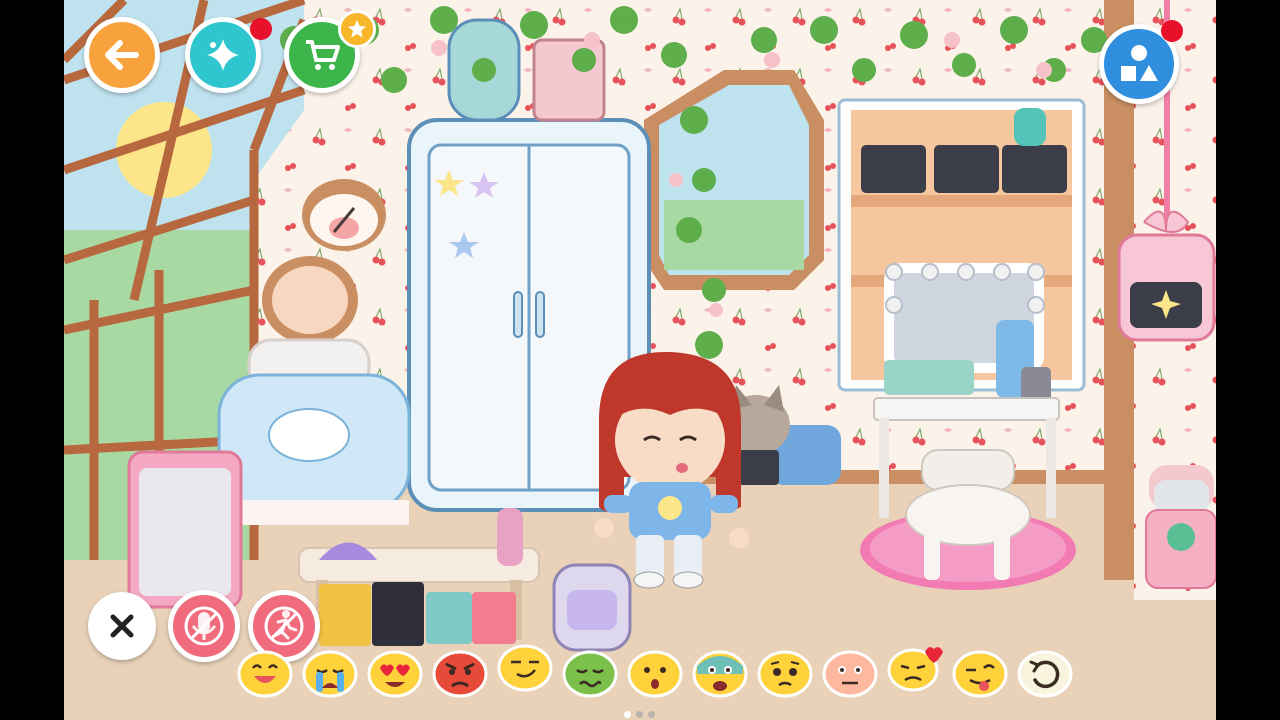  Describe the element at coordinates (592, 607) in the screenshot. I see `backpack` at that location.